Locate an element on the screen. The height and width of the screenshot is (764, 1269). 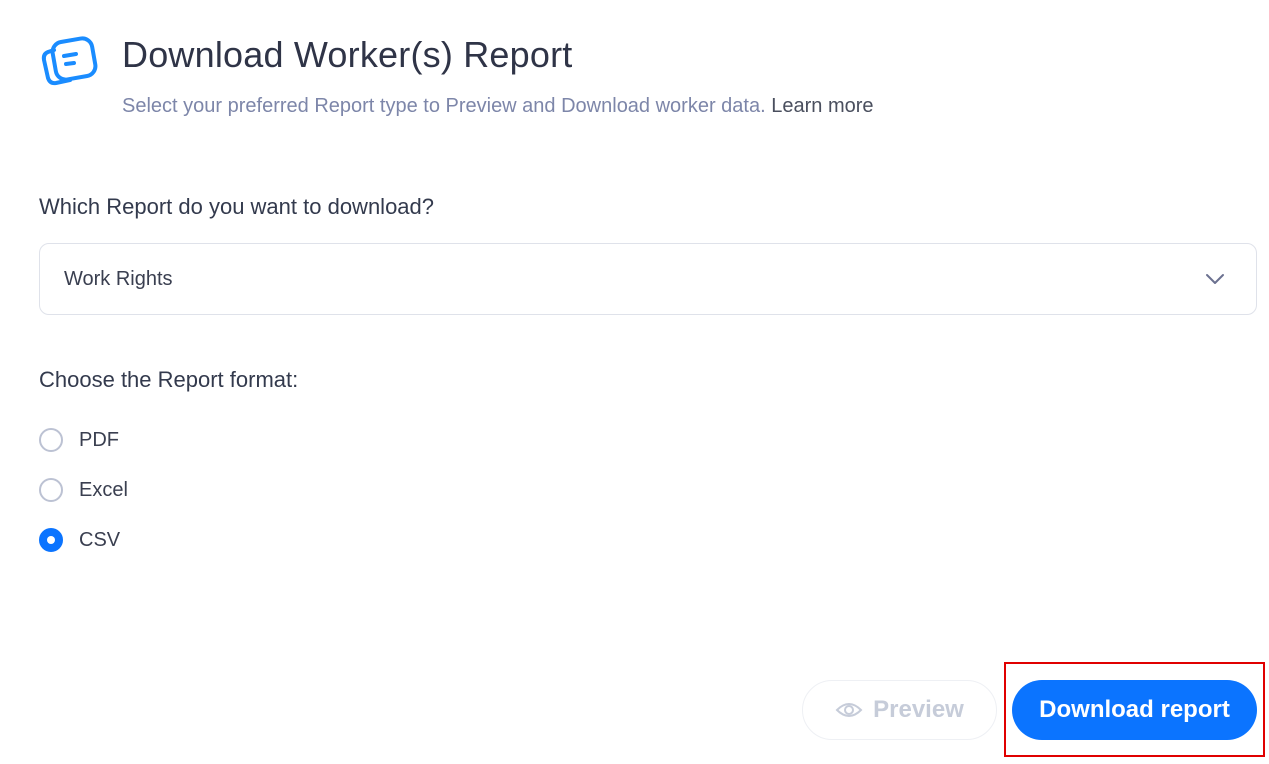
format-option-label: Excel is located at coordinates (103, 489).